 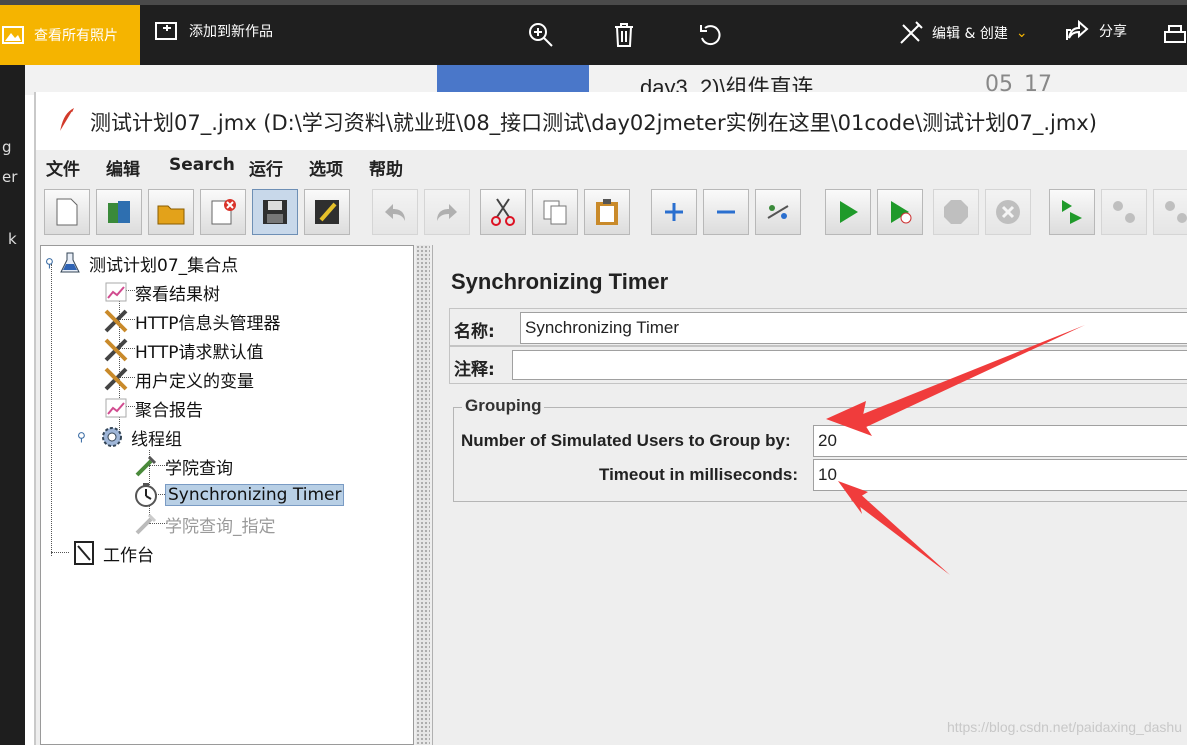 I want to click on annotation-arrow-up, so click(x=971, y=376).